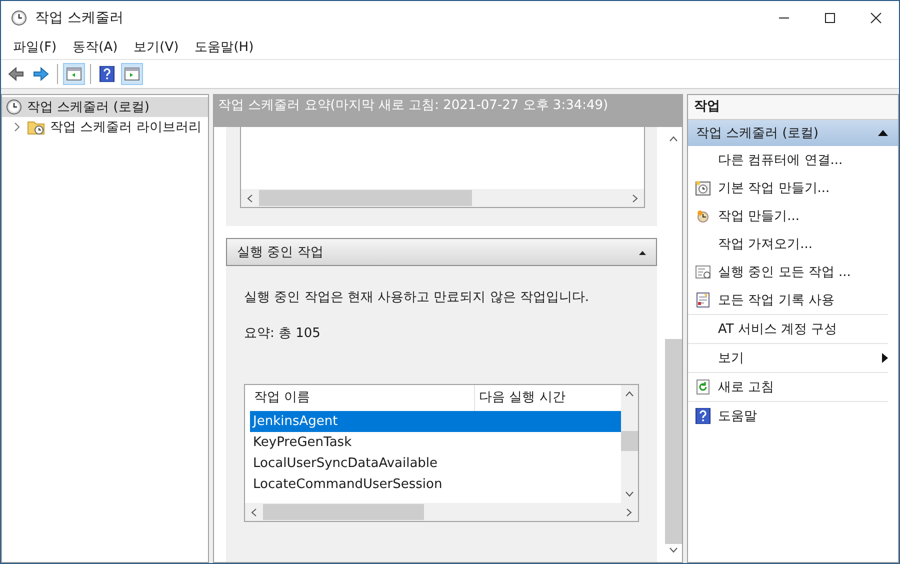 The height and width of the screenshot is (564, 900). What do you see at coordinates (441, 252) in the screenshot?
I see `section-header: 실행 중인 작업` at bounding box center [441, 252].